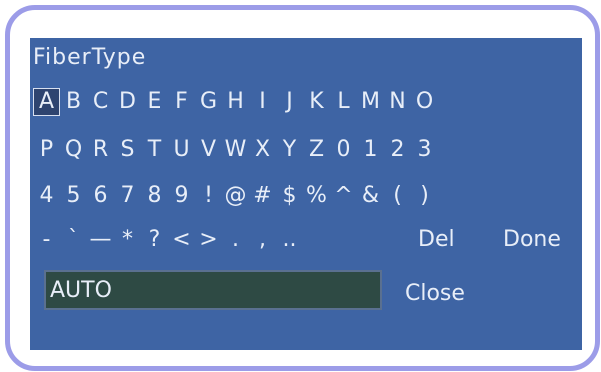  Describe the element at coordinates (435, 294) in the screenshot. I see `close-button: Close` at that location.